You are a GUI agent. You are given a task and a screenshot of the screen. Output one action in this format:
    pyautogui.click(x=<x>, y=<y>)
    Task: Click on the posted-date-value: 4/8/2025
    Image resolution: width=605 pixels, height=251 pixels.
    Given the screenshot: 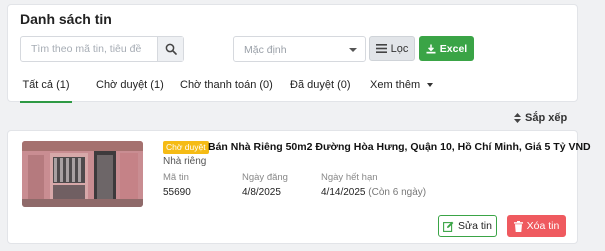 What is the action you would take?
    pyautogui.click(x=261, y=192)
    